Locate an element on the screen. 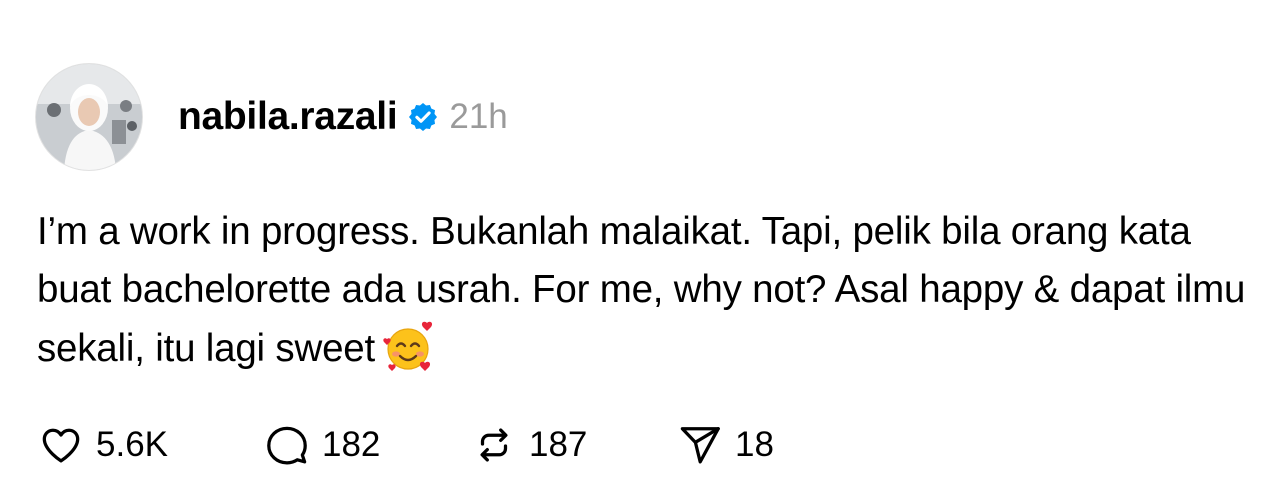 The width and height of the screenshot is (1280, 485). repost-button: 187 is located at coordinates (574, 445).